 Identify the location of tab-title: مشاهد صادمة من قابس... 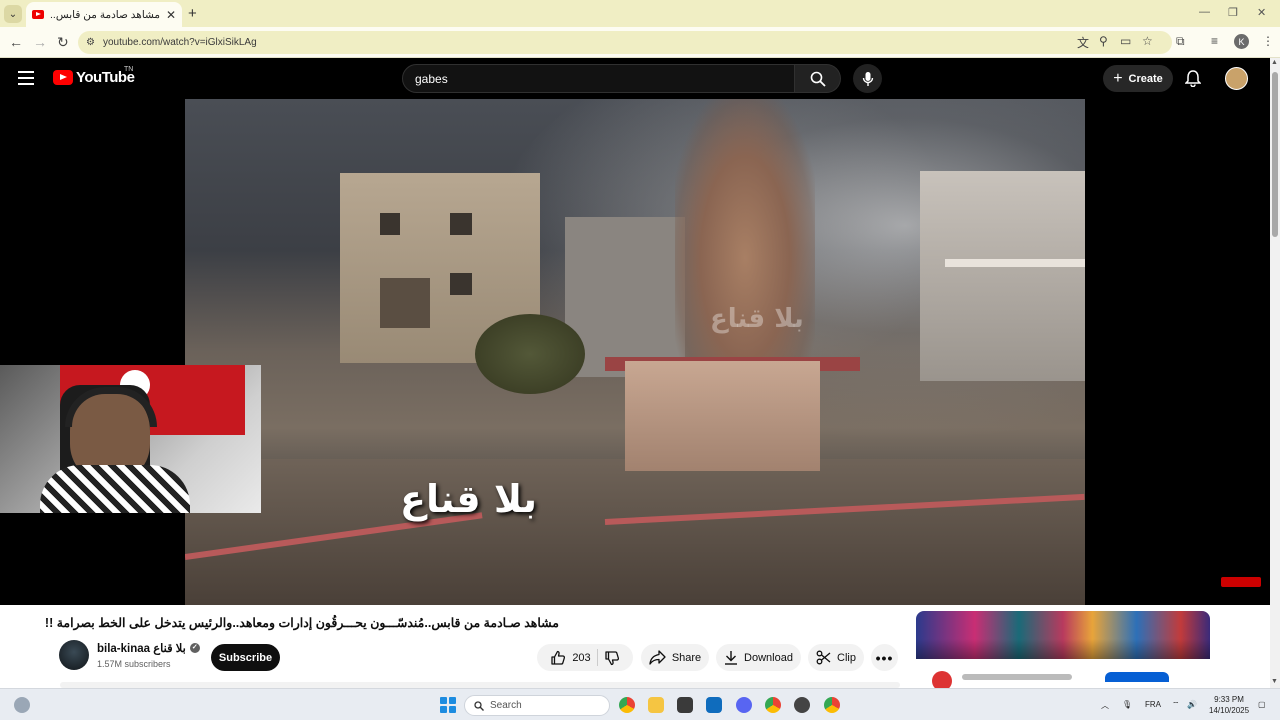
(105, 14).